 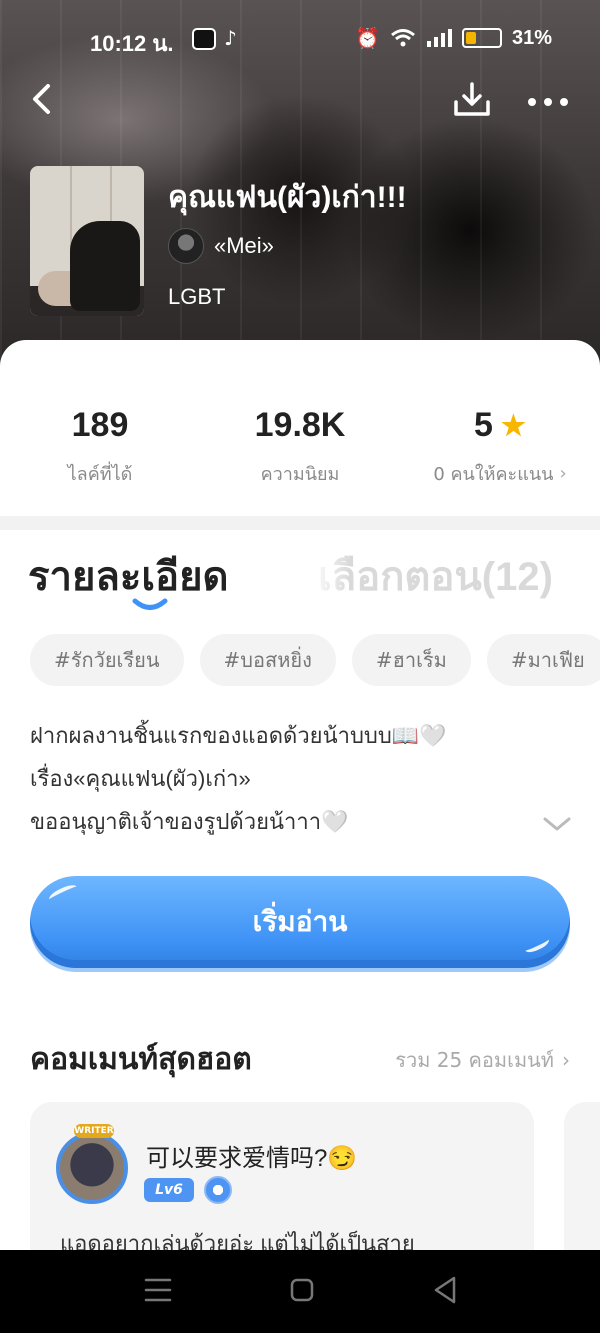 What do you see at coordinates (267, 660) in the screenshot?
I see `tag-chip: #บอสหยิ่ง` at bounding box center [267, 660].